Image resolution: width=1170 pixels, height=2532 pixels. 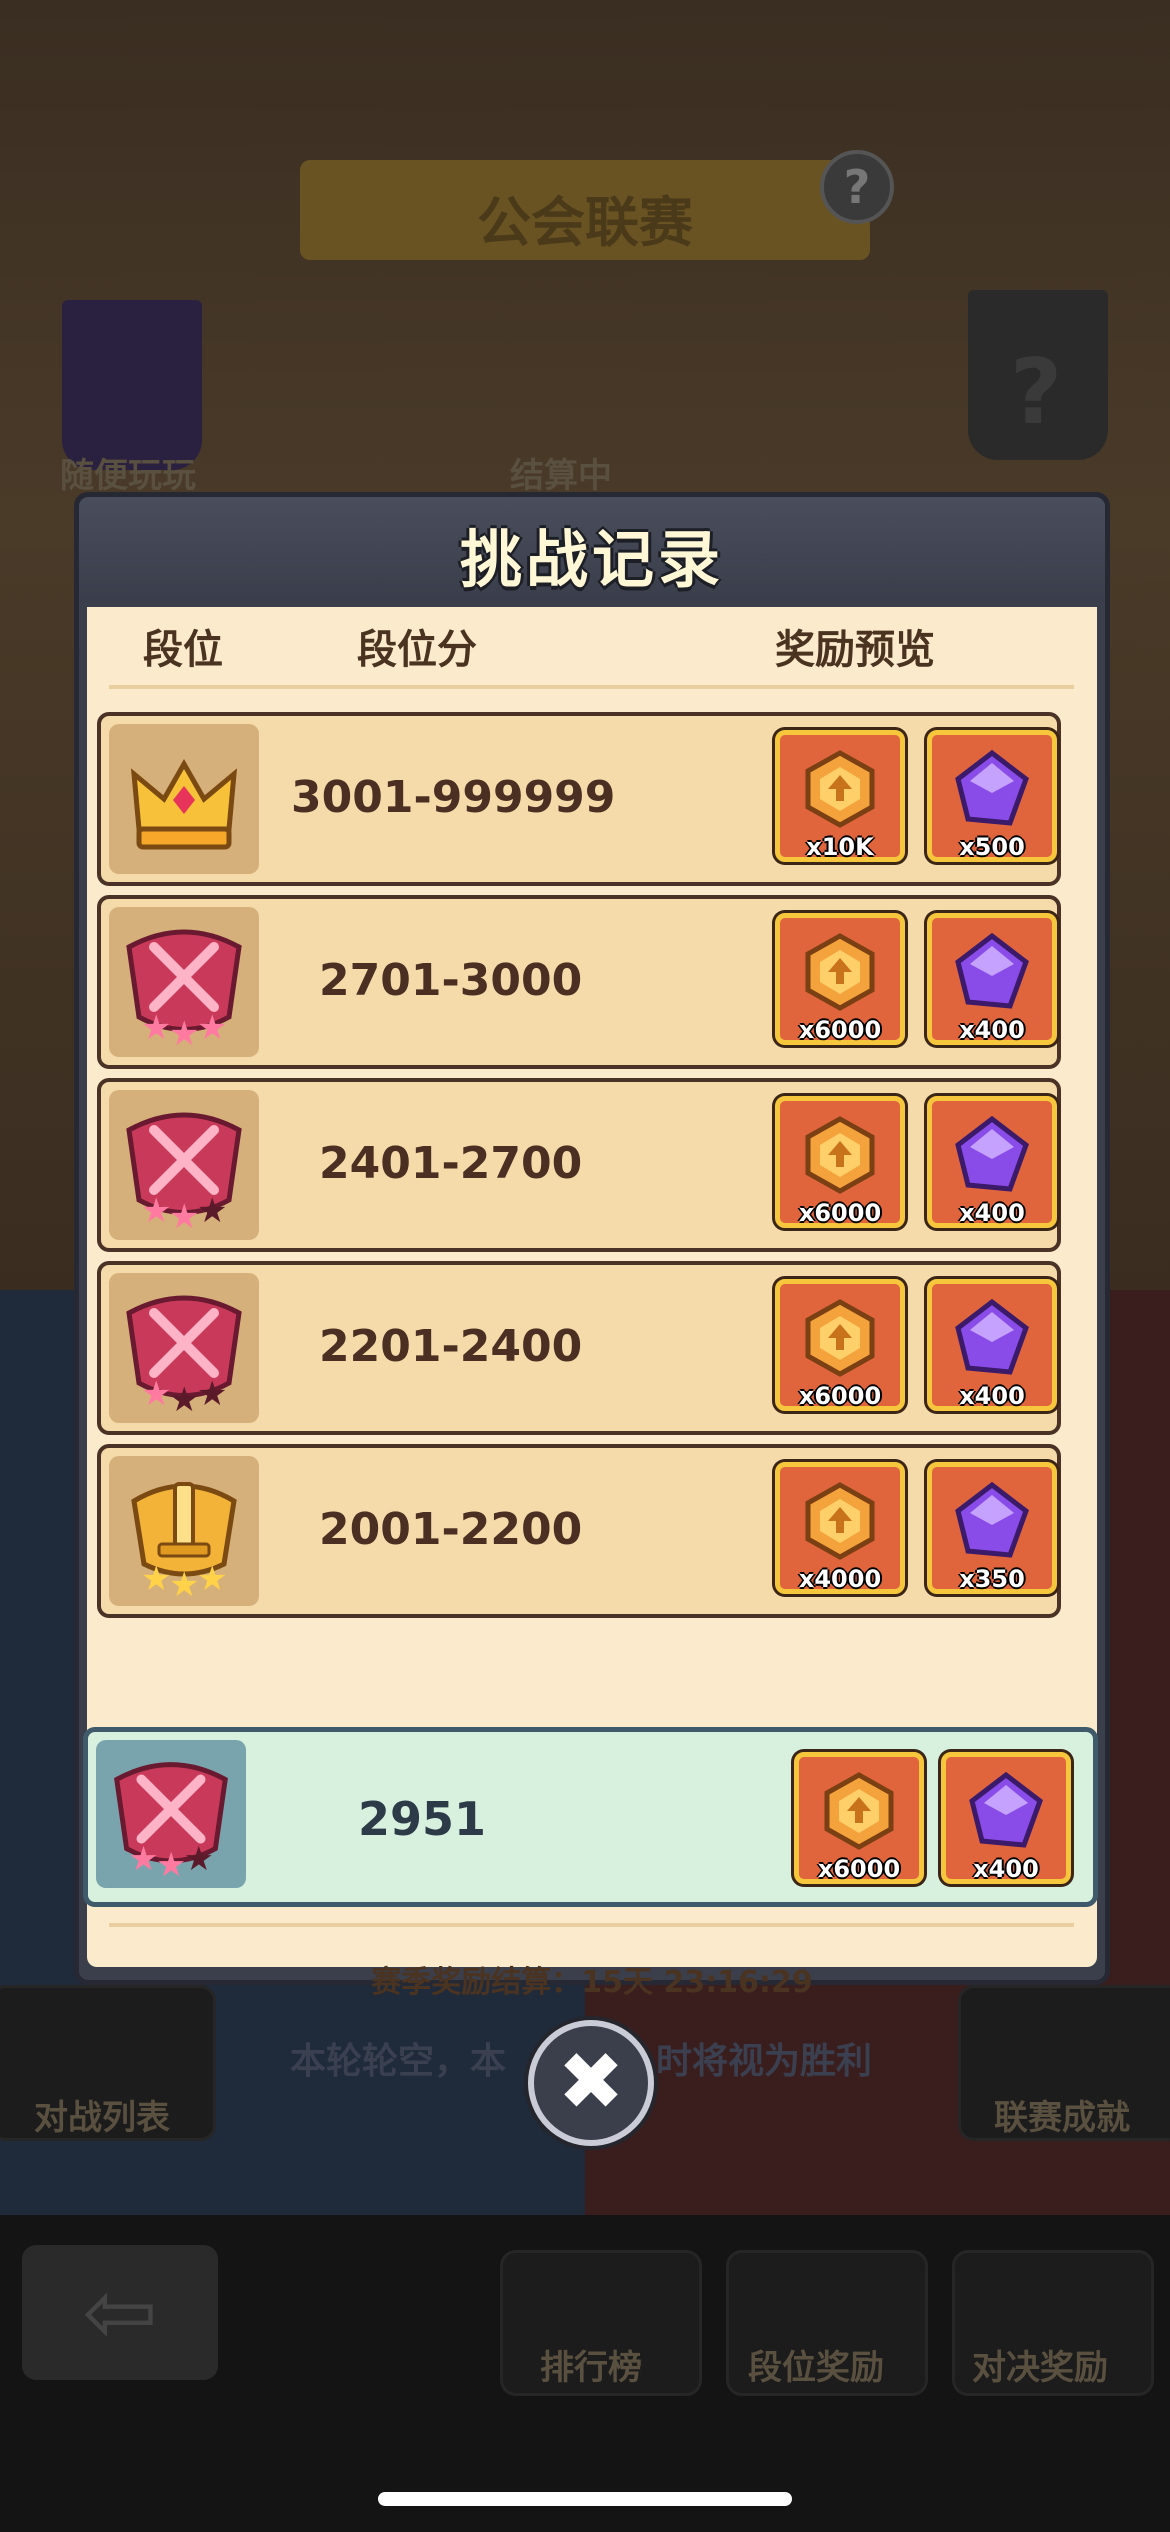 I want to click on duel-rewards-tab-label: 对决奖励, so click(x=1040, y=2368).